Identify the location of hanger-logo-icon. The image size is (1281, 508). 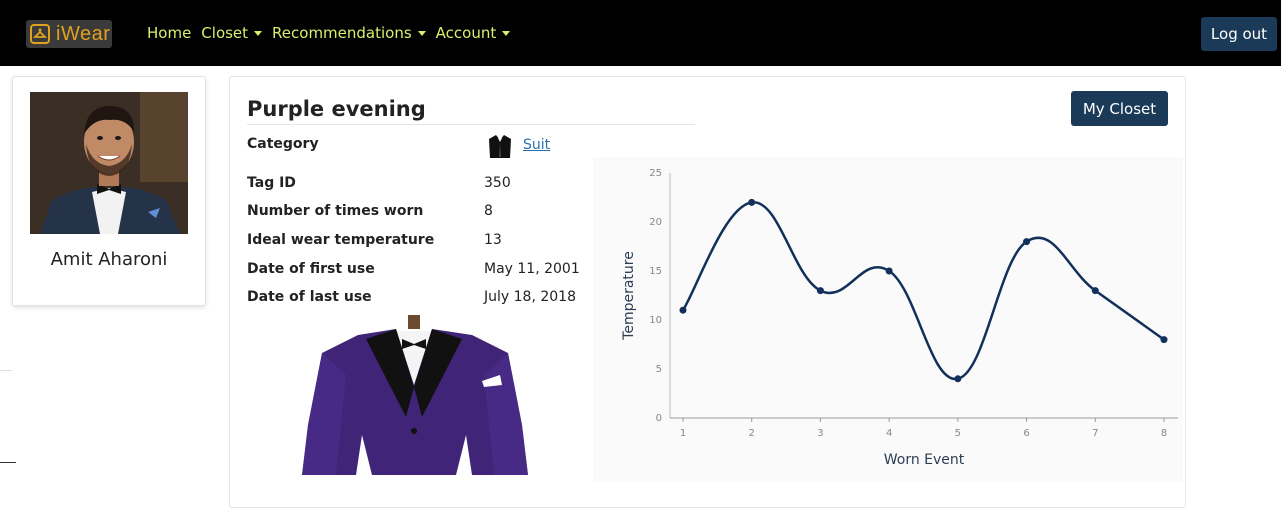
(40, 34).